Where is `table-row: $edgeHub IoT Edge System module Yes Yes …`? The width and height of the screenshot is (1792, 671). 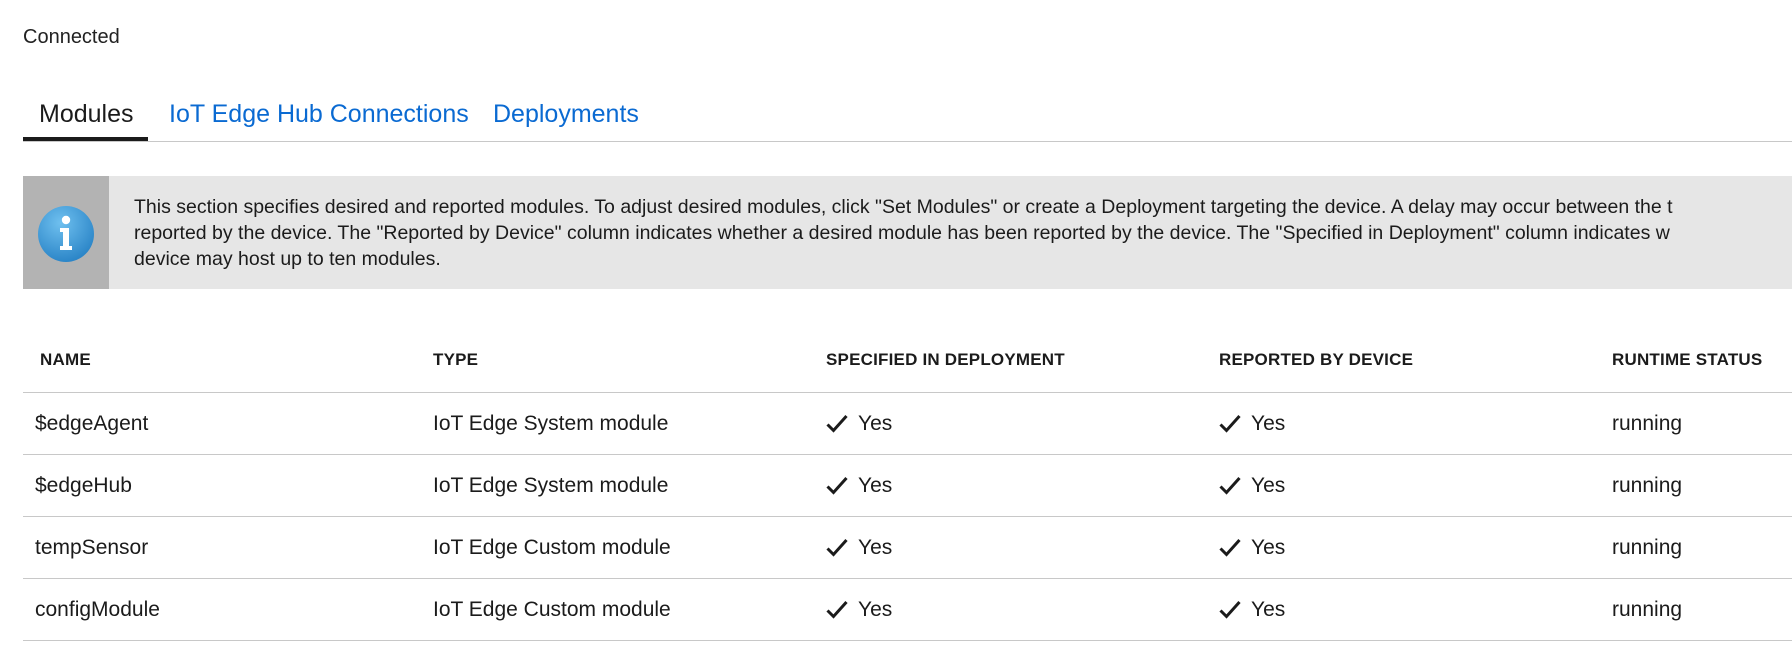
table-row: $edgeHub IoT Edge System module Yes Yes … is located at coordinates (907, 486).